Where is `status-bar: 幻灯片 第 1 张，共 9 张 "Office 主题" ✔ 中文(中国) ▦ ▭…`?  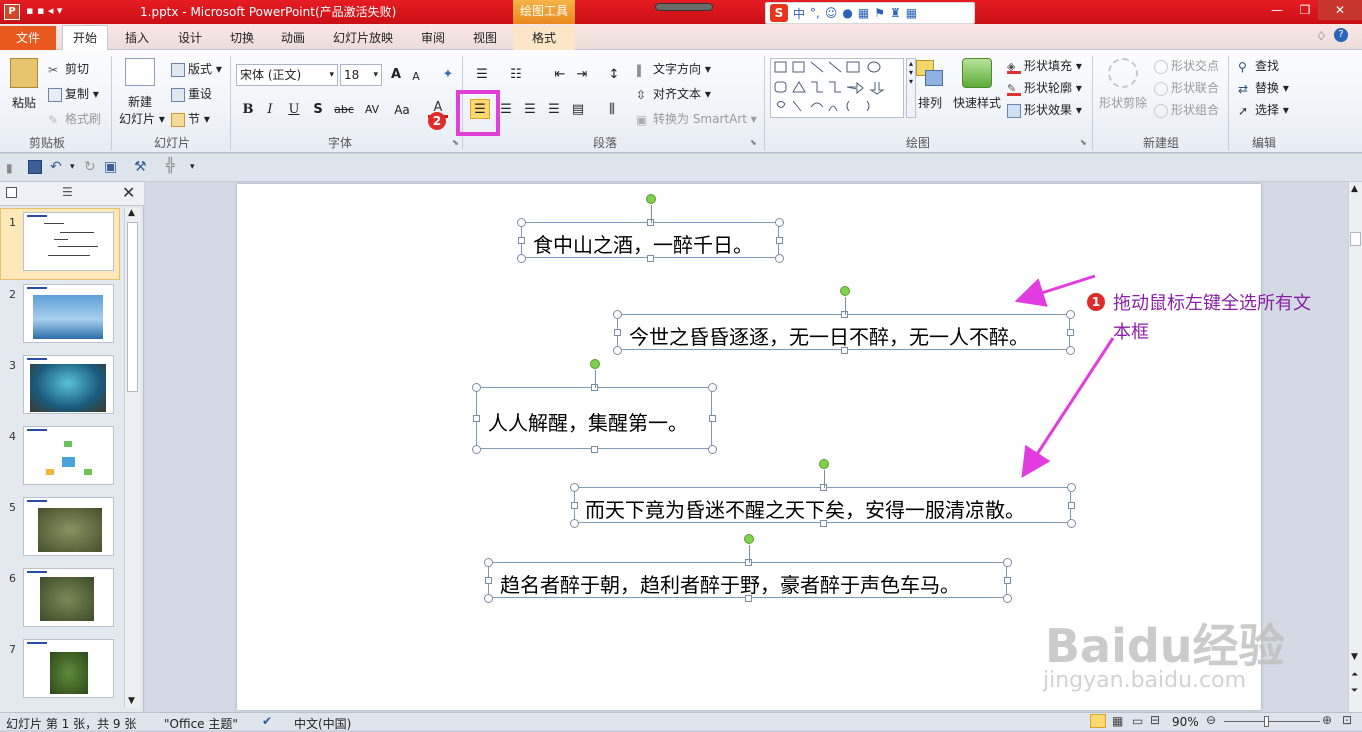 status-bar: 幻灯片 第 1 张，共 9 张 "Office 主题" ✔ 中文(中国) ▦ ▭… is located at coordinates (681, 722).